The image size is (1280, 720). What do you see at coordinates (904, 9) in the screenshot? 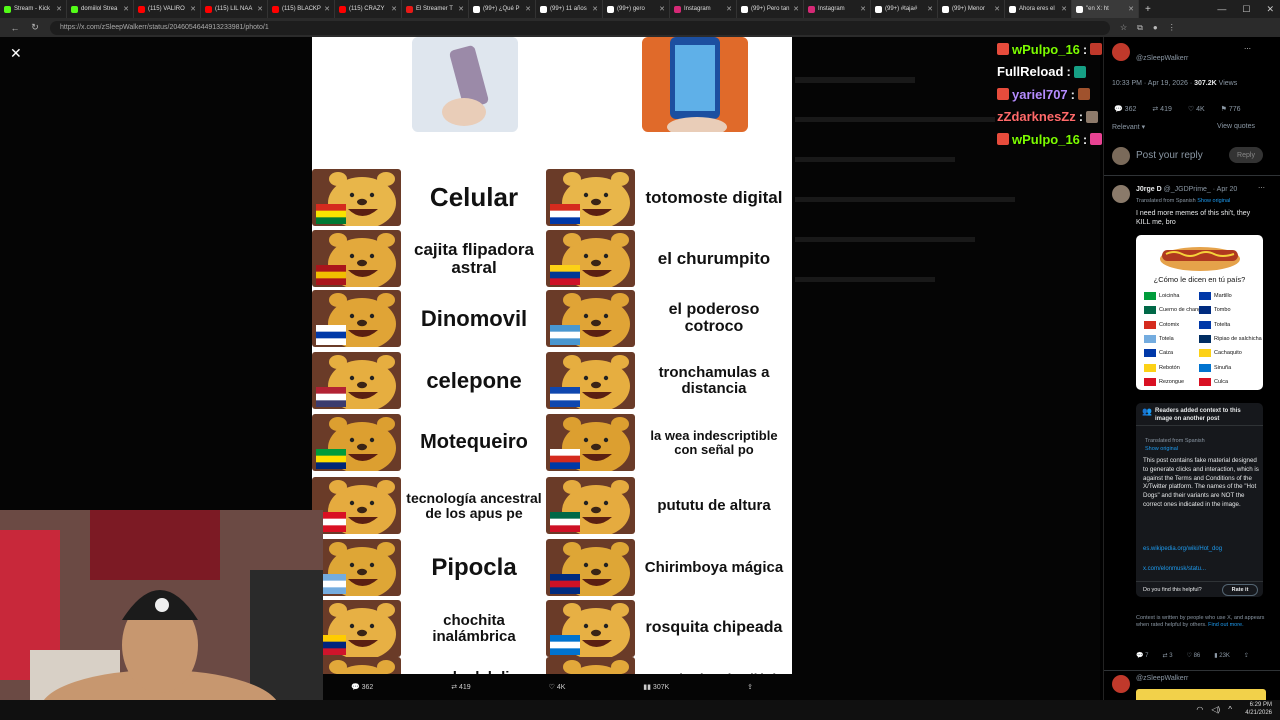
I see `browser-tab: (99+) #taja# ✕` at bounding box center [904, 9].